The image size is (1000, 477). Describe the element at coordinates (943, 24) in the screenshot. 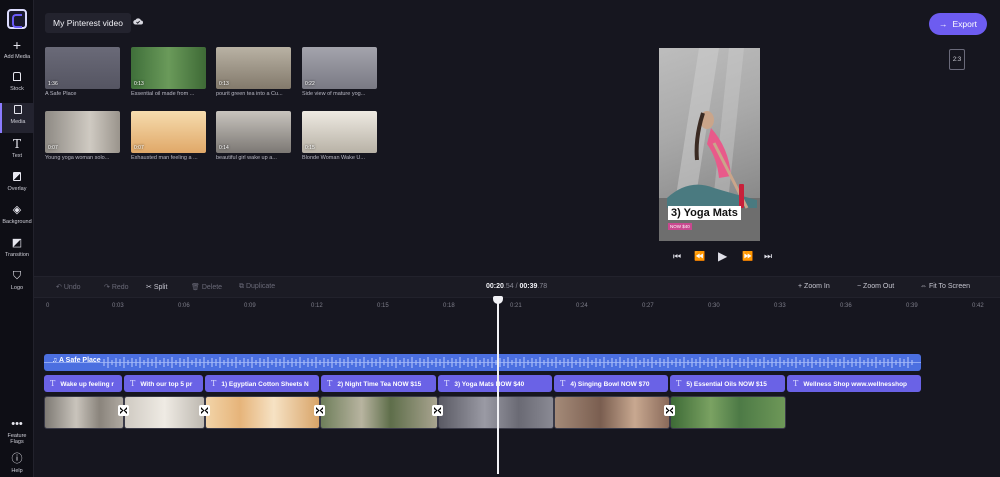

I see `arrow-right-icon: →` at that location.